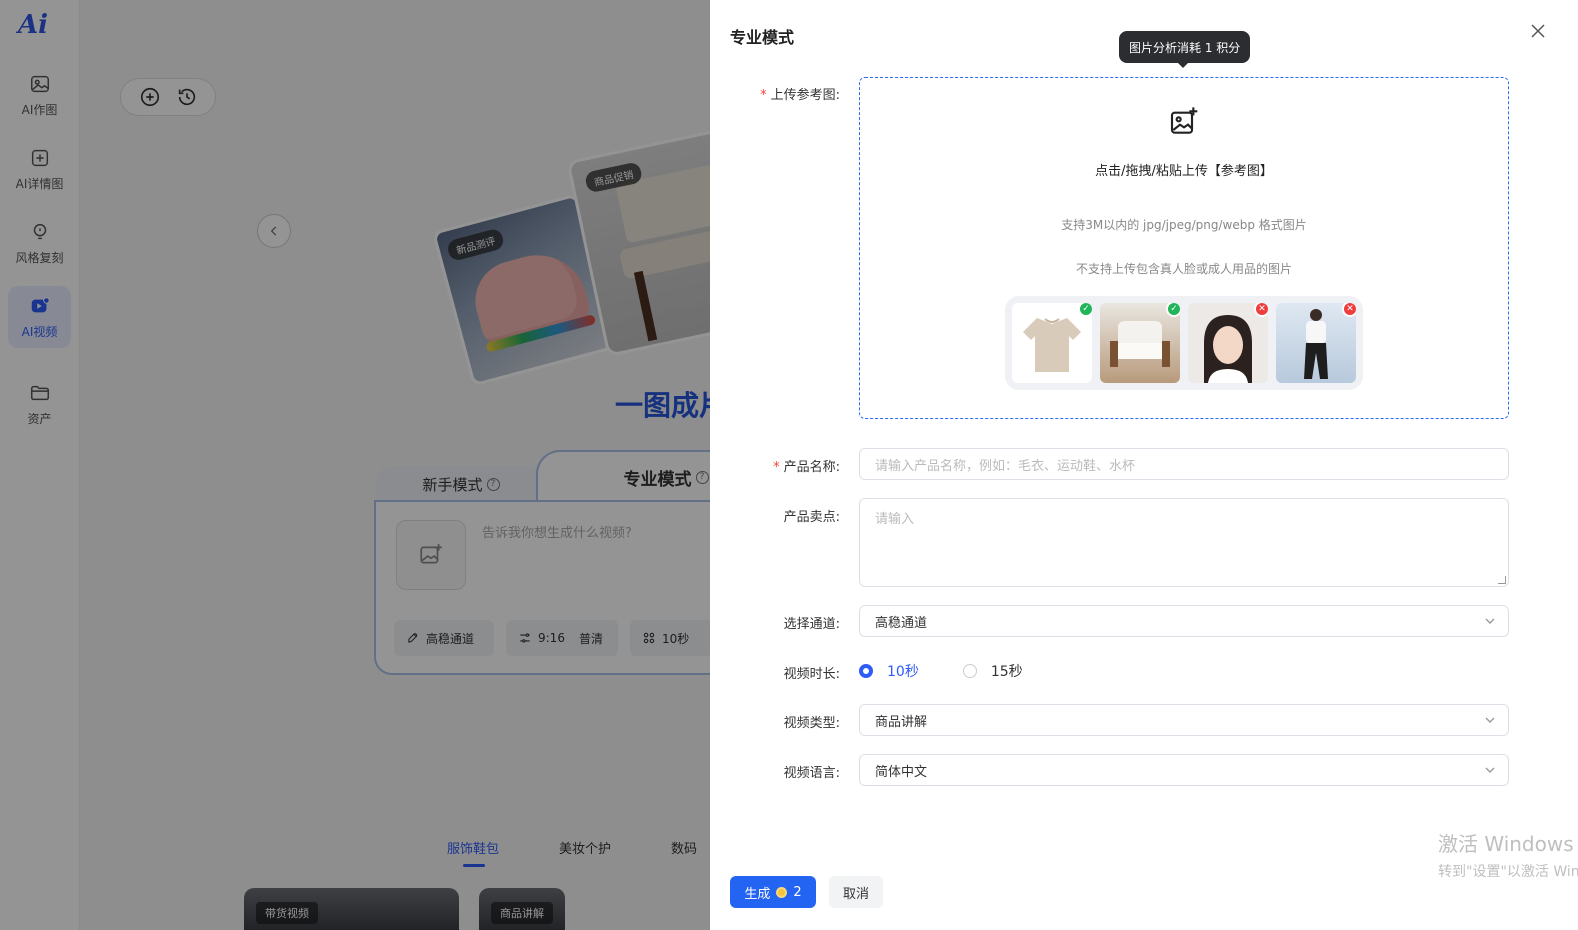 This screenshot has height=930, width=1578. Describe the element at coordinates (1184, 621) in the screenshot. I see `channel-select: 高稳通道` at that location.